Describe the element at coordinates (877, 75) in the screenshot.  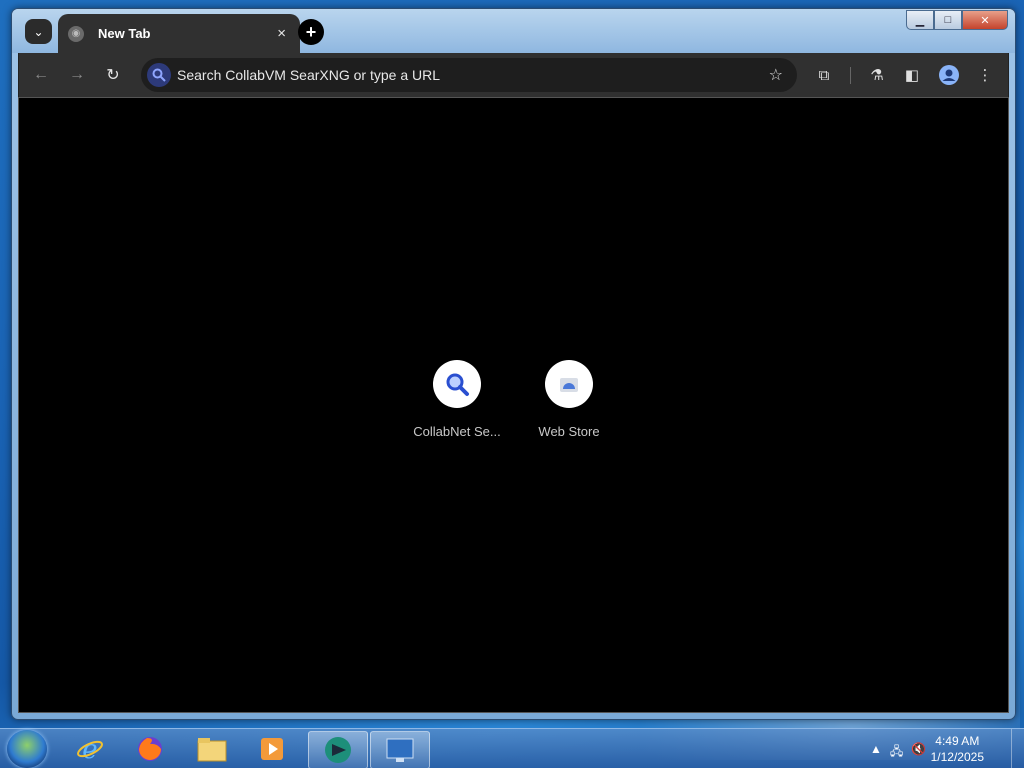
I see `labs-flask-icon: ⚗` at that location.